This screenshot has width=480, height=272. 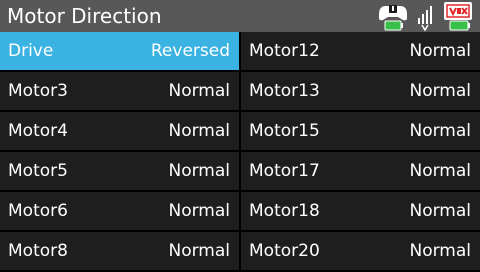 I want to click on motor-name: Motor6, so click(x=38, y=211).